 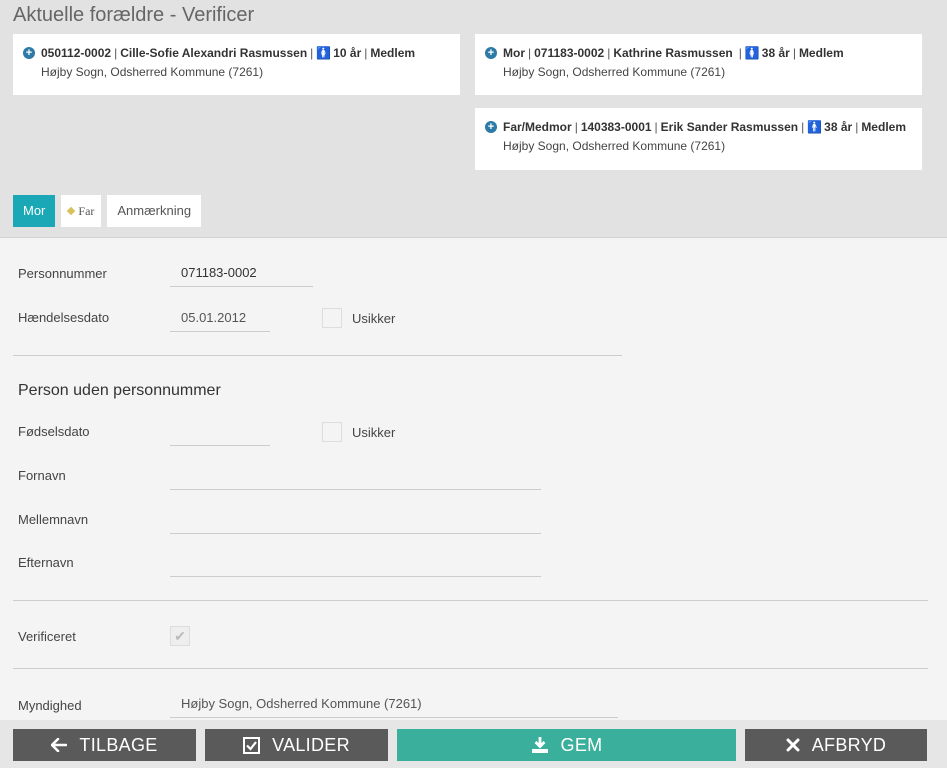 I want to click on section-title: Person uden personnummer, so click(x=119, y=390).